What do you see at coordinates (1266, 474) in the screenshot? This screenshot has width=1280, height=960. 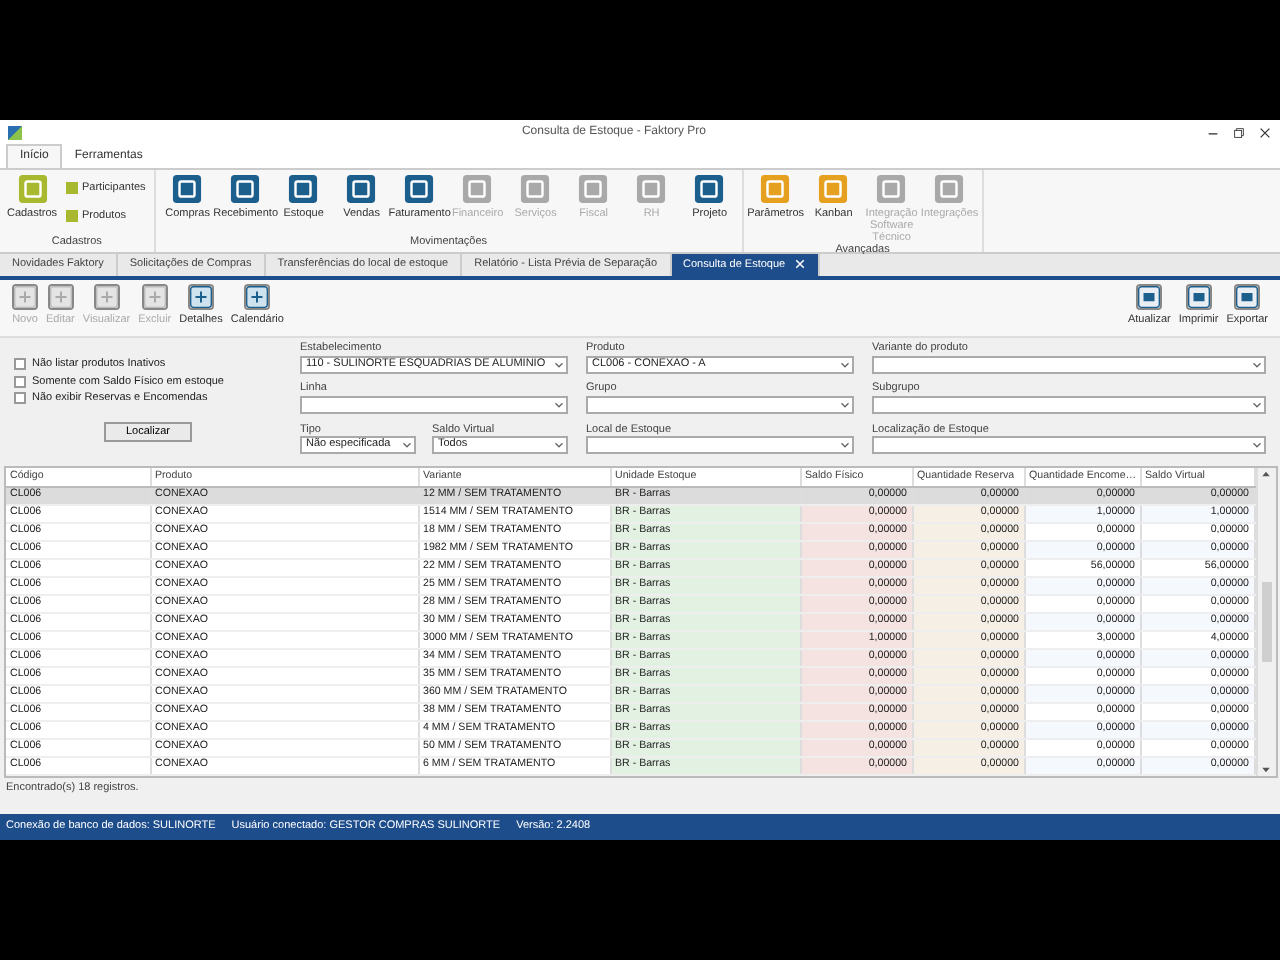 I see `scroll-up-icon` at bounding box center [1266, 474].